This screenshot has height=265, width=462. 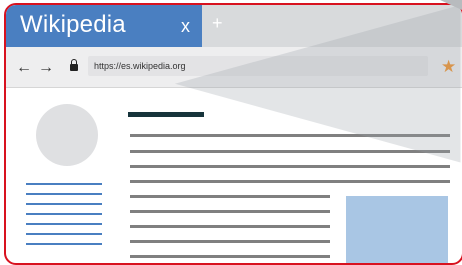 I want to click on address-bar: https://es.wikipedia.org, so click(x=258, y=66).